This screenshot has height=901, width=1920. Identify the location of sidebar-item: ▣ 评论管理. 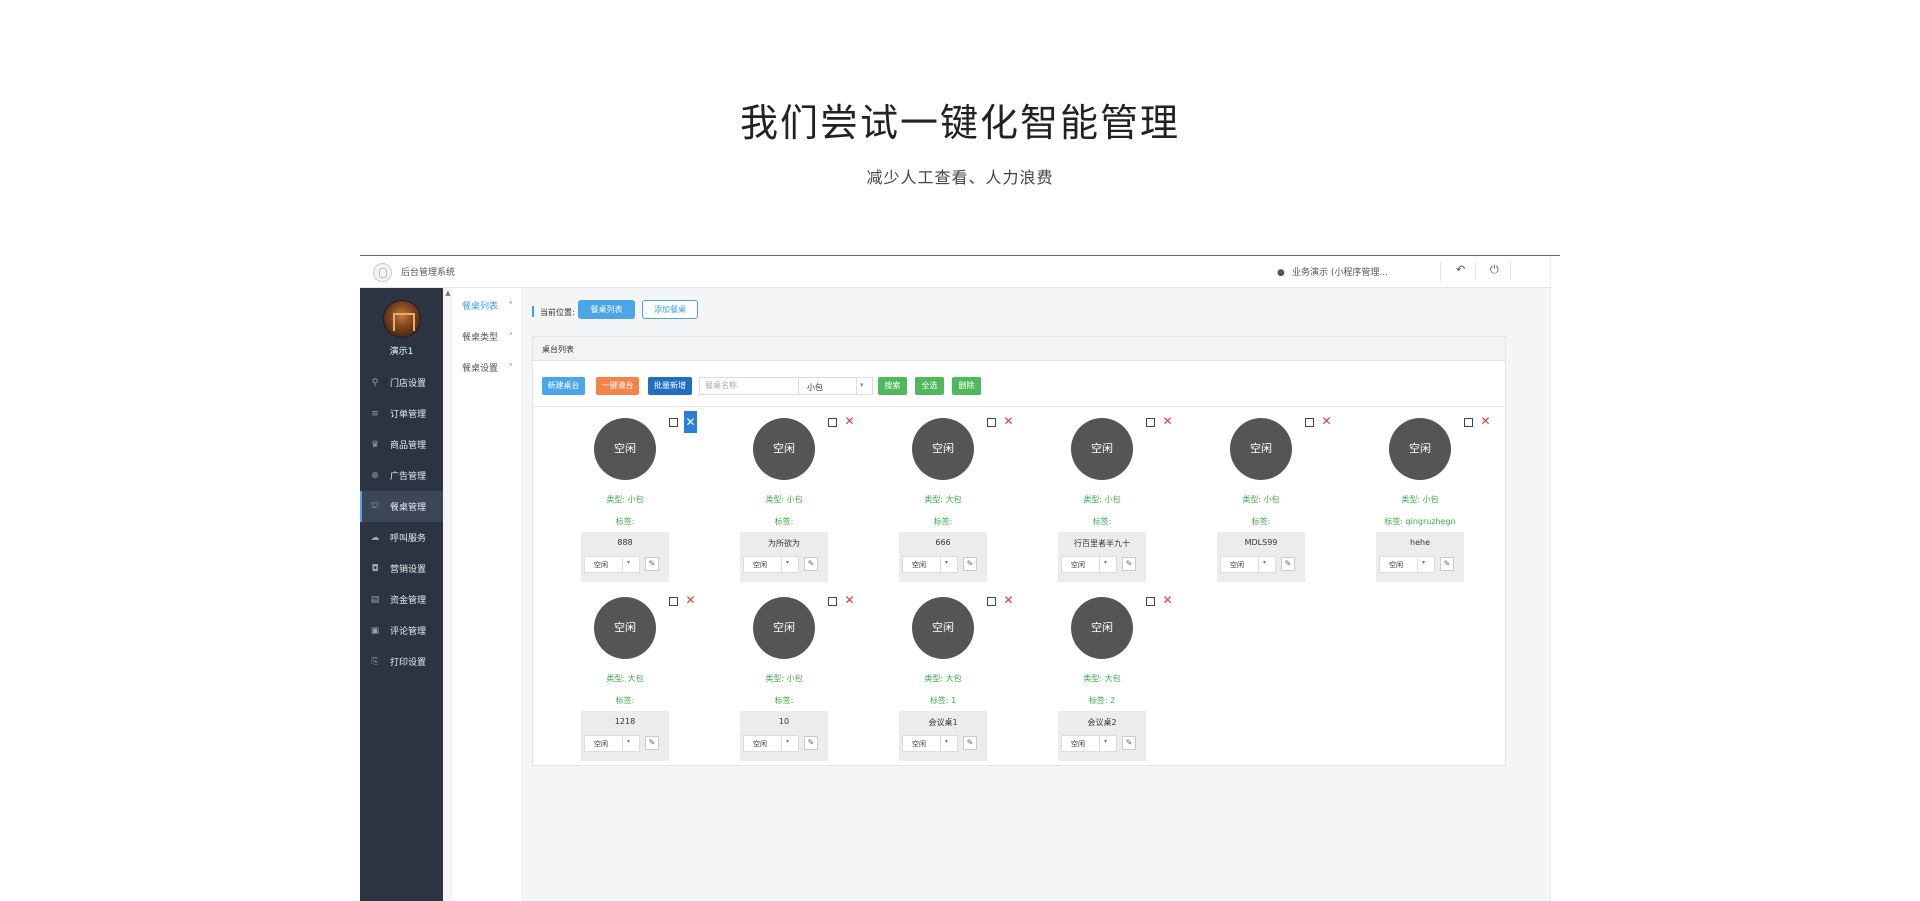
(401, 630).